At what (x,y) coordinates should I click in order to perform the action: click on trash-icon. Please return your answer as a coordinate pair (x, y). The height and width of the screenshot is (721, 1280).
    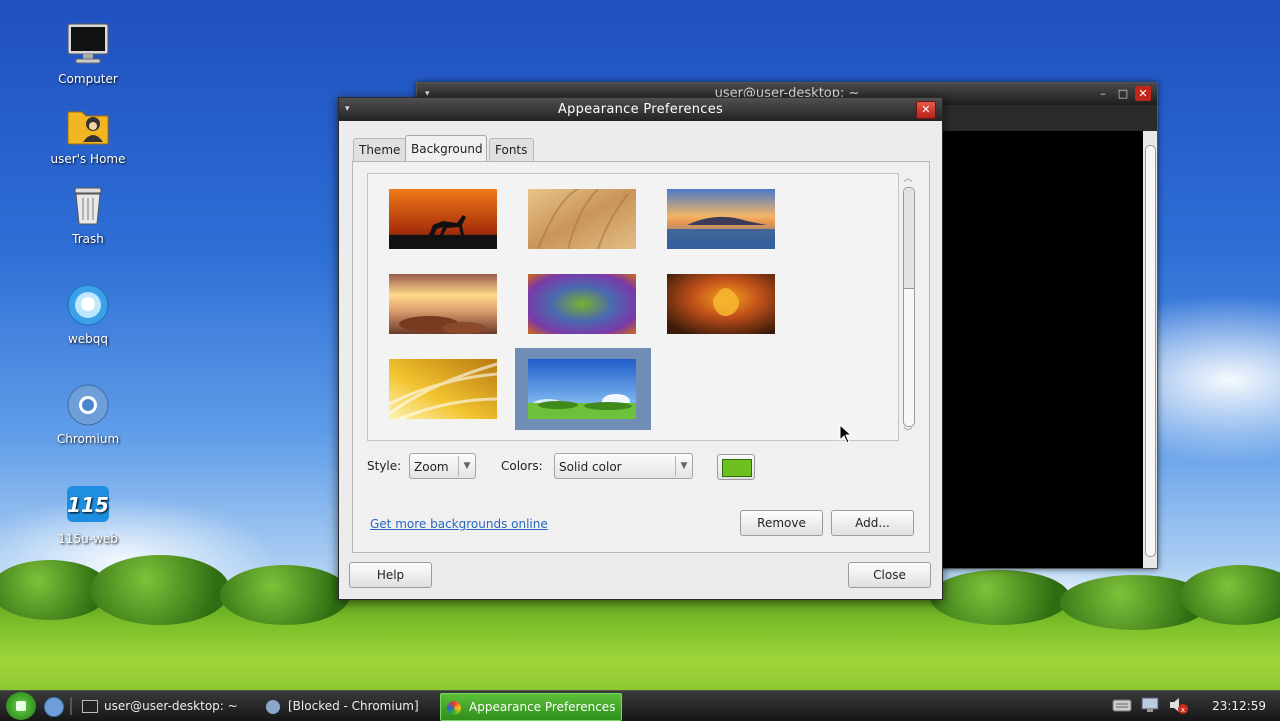
    Looking at the image, I should click on (88, 205).